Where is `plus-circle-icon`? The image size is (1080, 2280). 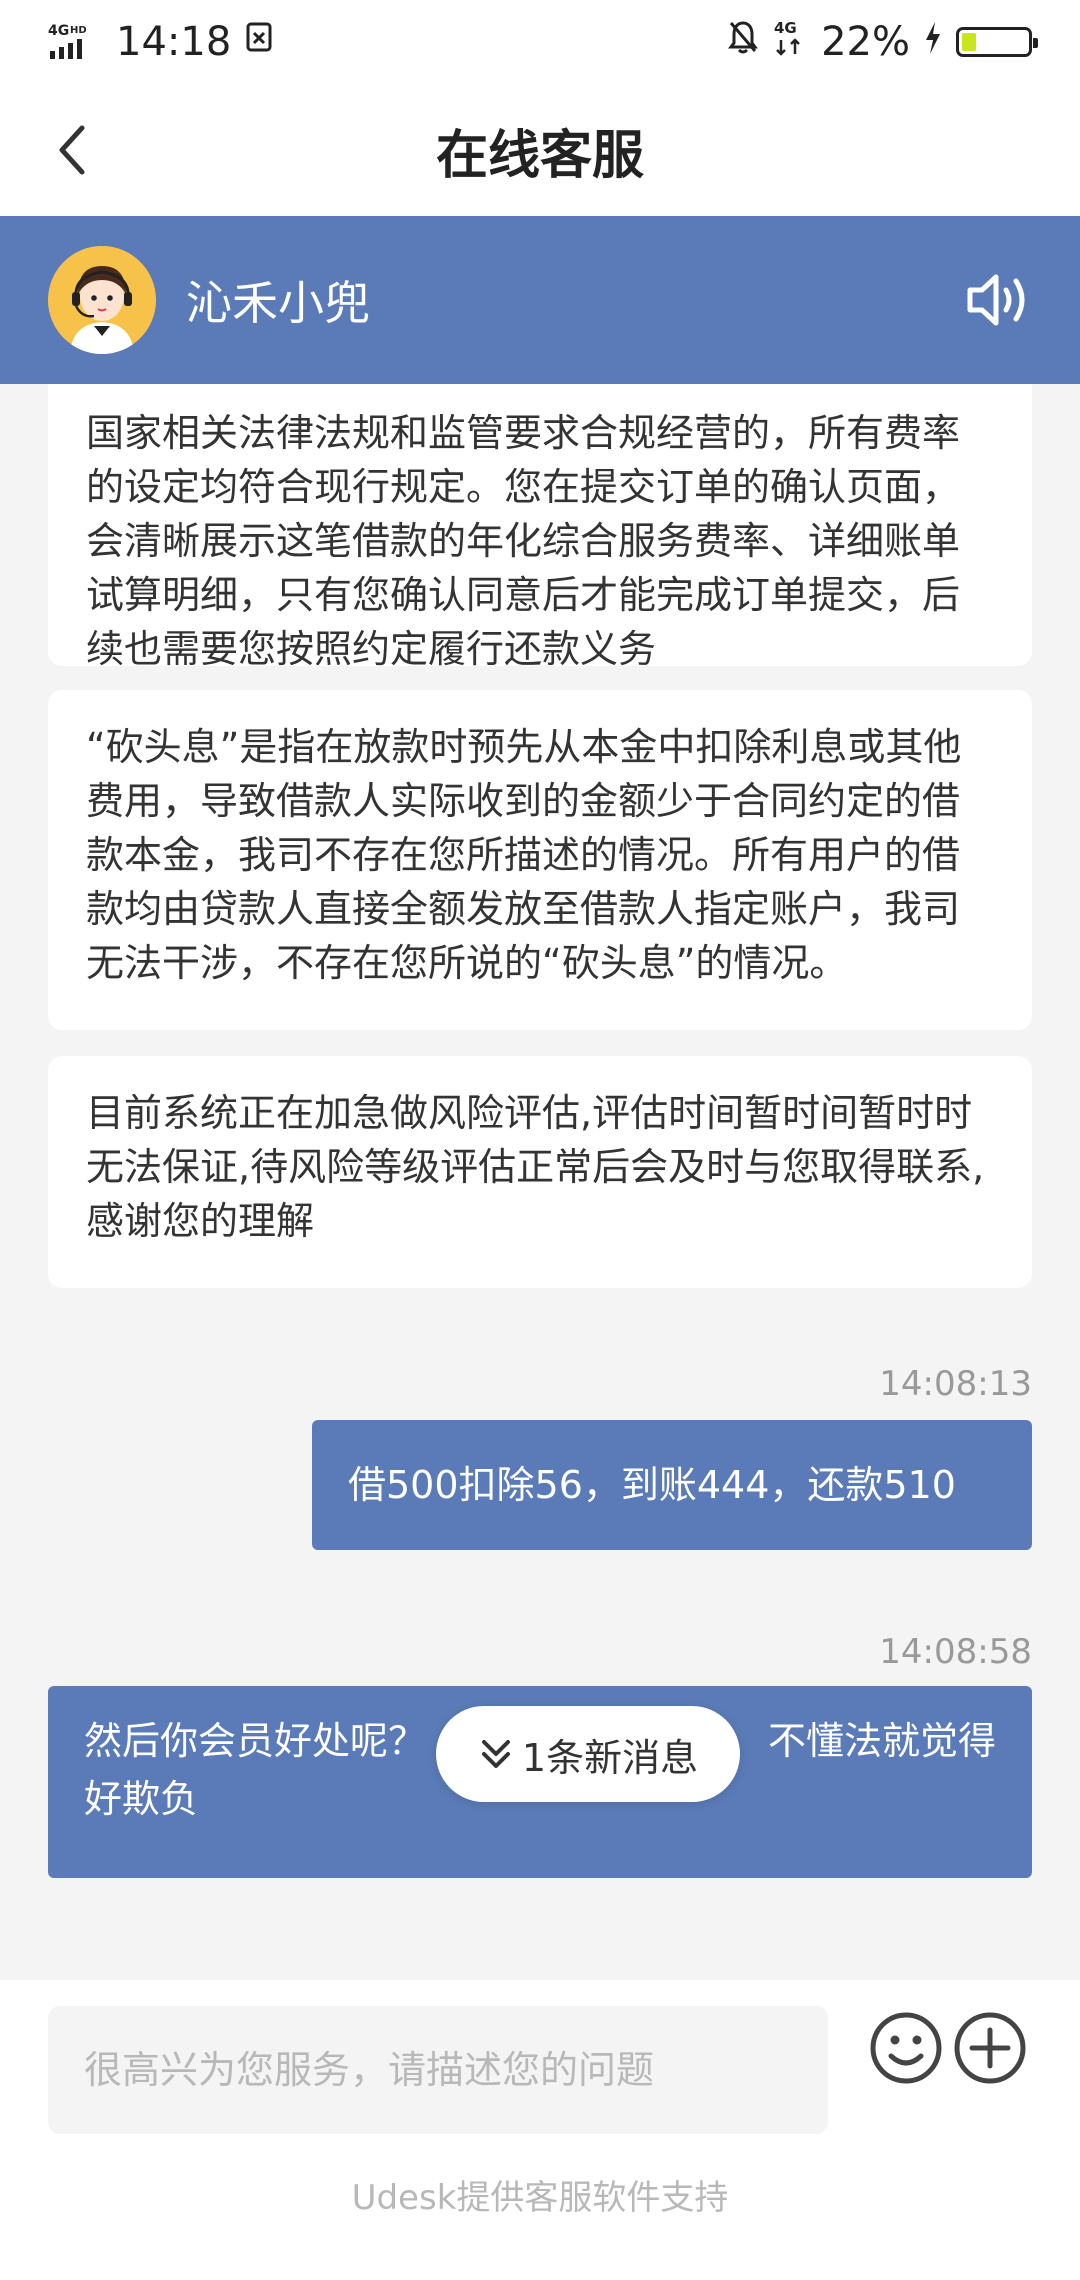
plus-circle-icon is located at coordinates (990, 2048).